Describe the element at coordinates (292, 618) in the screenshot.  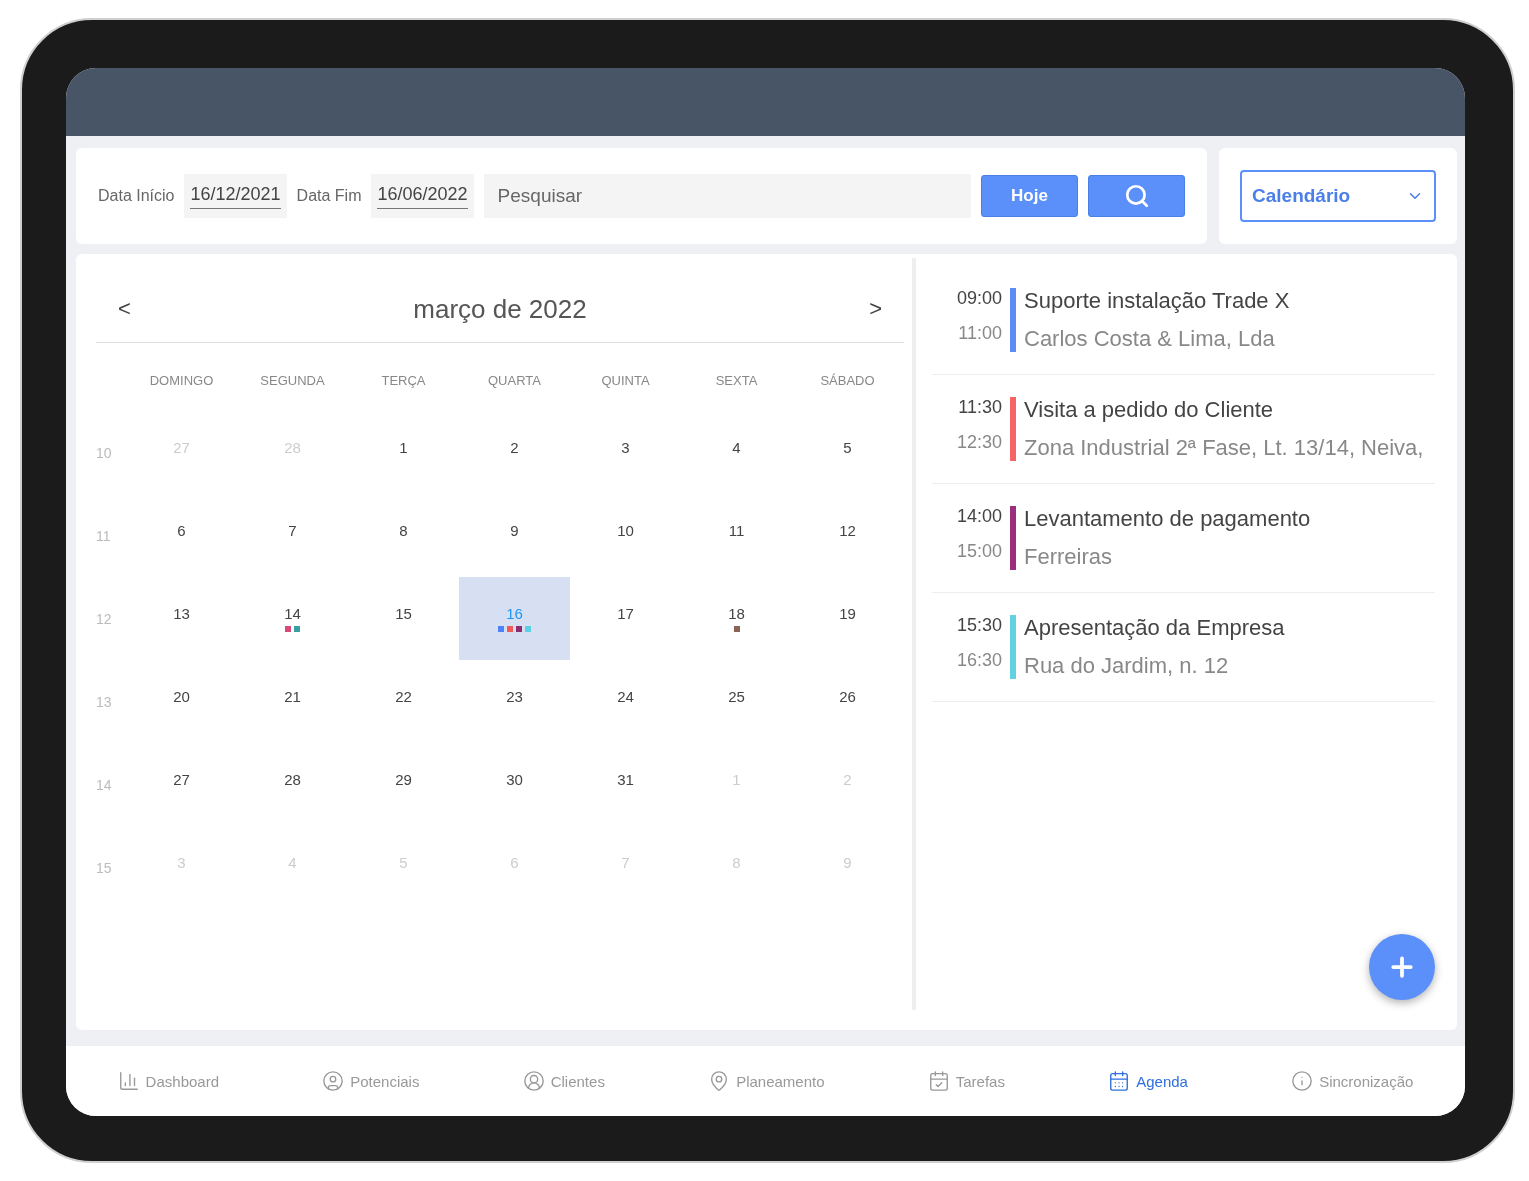
I see `day-cell: 14` at that location.